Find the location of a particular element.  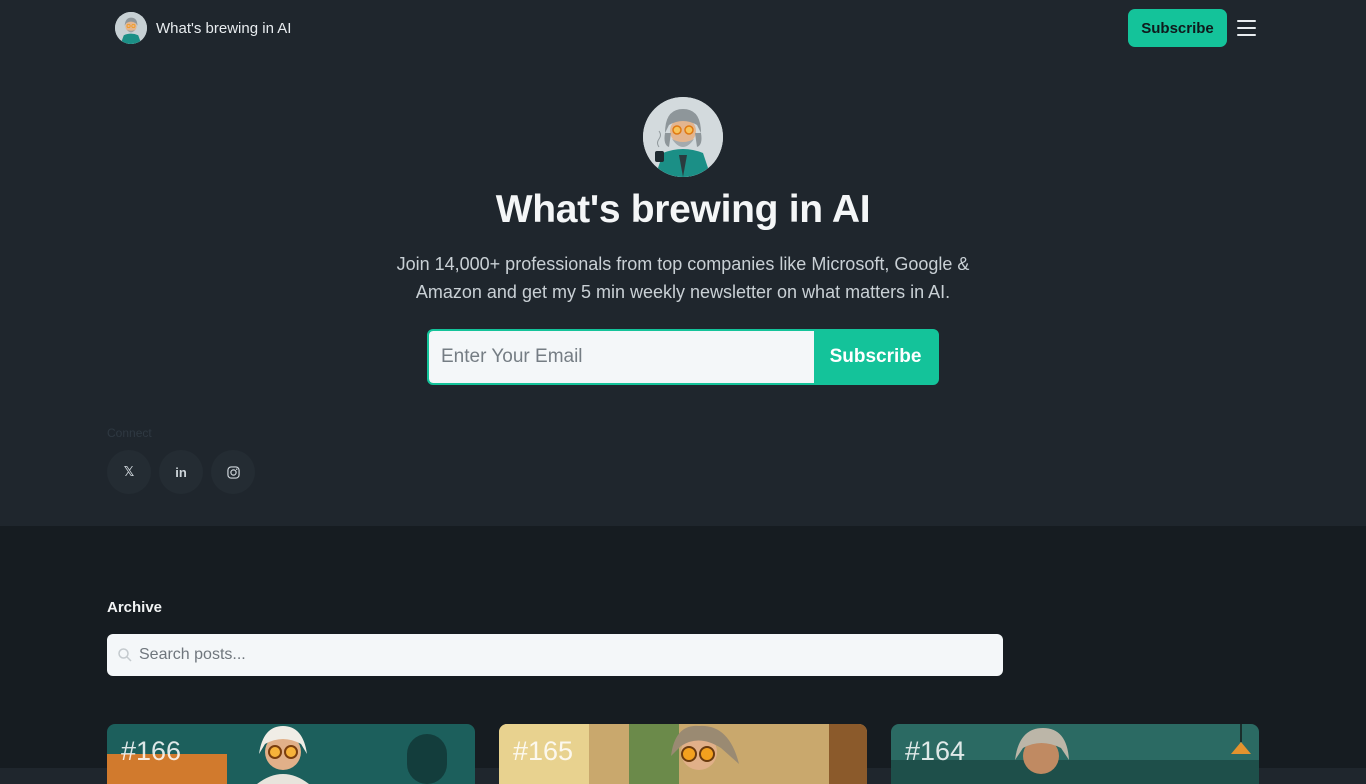

brand-avatar is located at coordinates (131, 28).